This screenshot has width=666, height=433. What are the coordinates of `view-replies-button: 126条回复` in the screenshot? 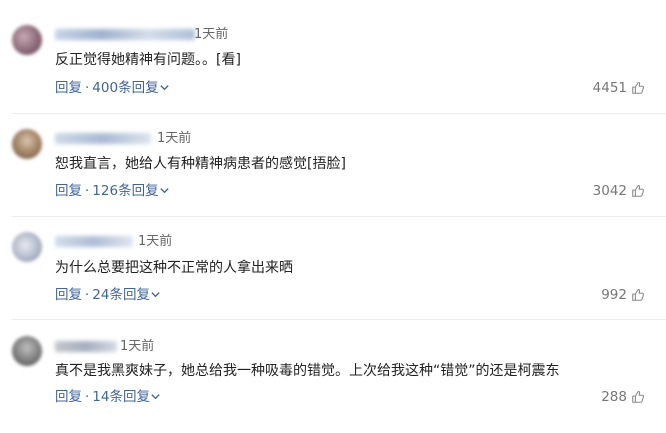 It's located at (130, 191).